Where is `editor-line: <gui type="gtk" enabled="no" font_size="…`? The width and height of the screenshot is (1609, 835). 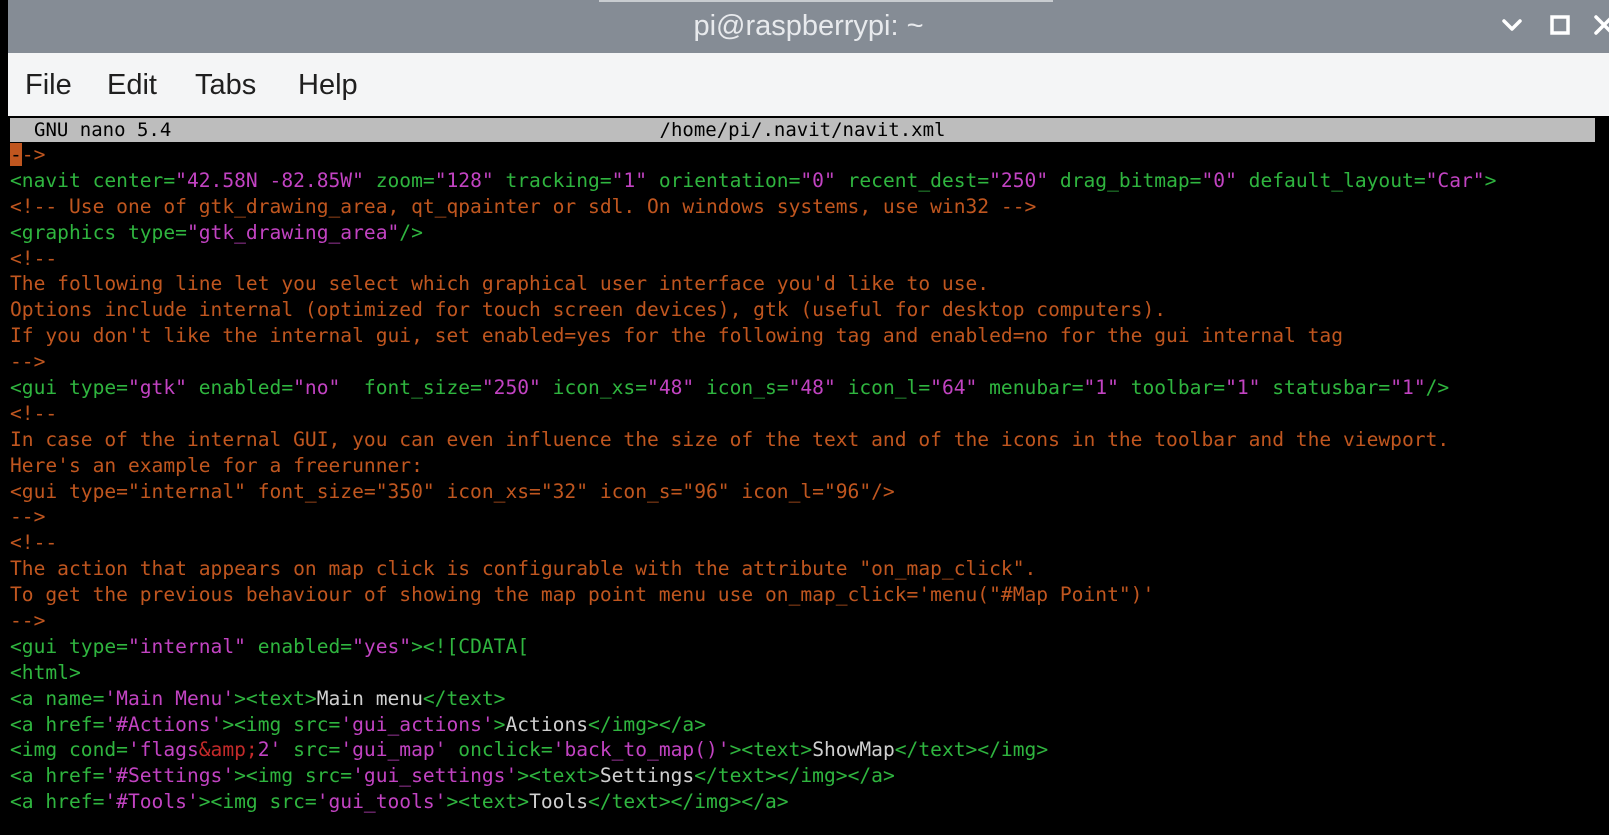 editor-line: <gui type="gtk" enabled="no" font_size="… is located at coordinates (807, 388).